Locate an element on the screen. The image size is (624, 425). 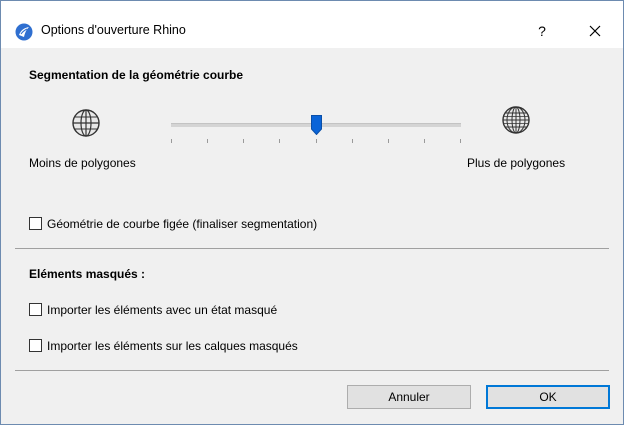
min-polygons-label: Moins de polygones is located at coordinates (82, 163).